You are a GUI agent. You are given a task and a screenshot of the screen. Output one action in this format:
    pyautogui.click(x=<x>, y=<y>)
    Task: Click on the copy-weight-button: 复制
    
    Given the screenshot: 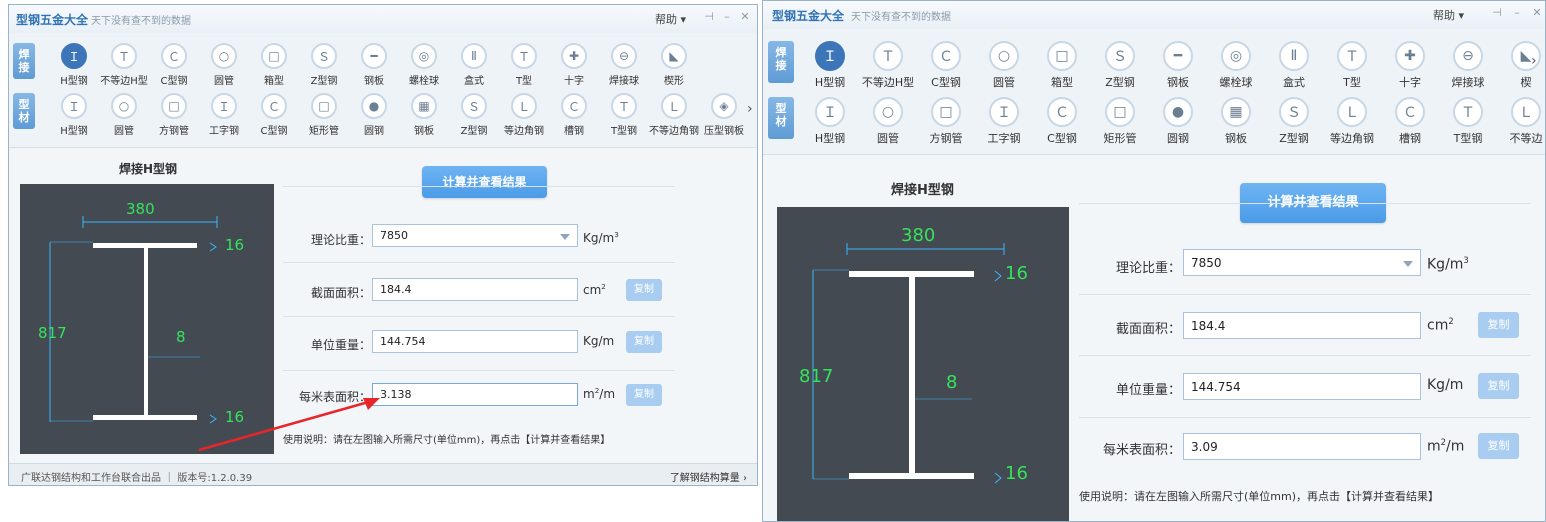 What is the action you would take?
    pyautogui.click(x=644, y=342)
    